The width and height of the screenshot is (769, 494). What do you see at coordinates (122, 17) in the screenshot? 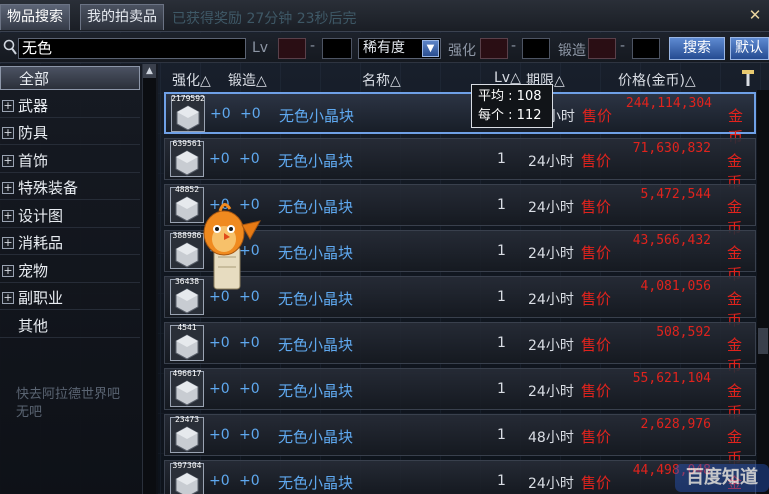
I see `tab-my-auctions: 我的拍卖品` at bounding box center [122, 17].